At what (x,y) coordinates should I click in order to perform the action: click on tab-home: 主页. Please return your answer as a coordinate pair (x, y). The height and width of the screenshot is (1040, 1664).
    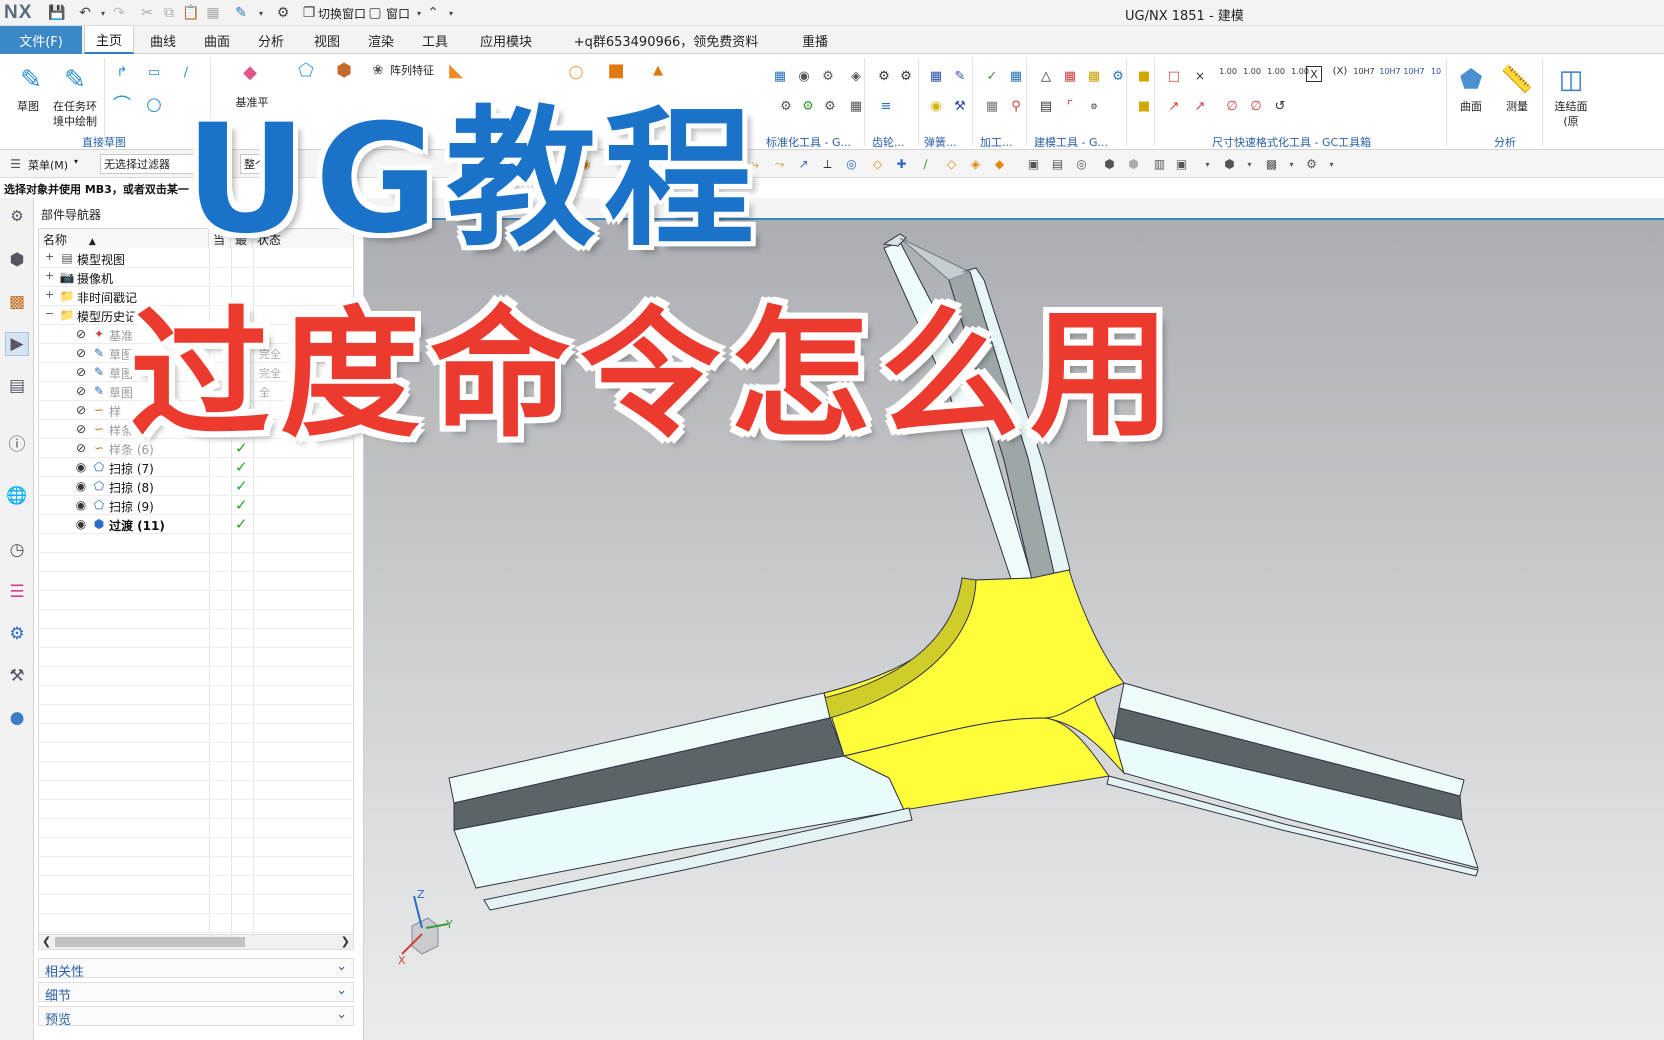
    Looking at the image, I should click on (109, 40).